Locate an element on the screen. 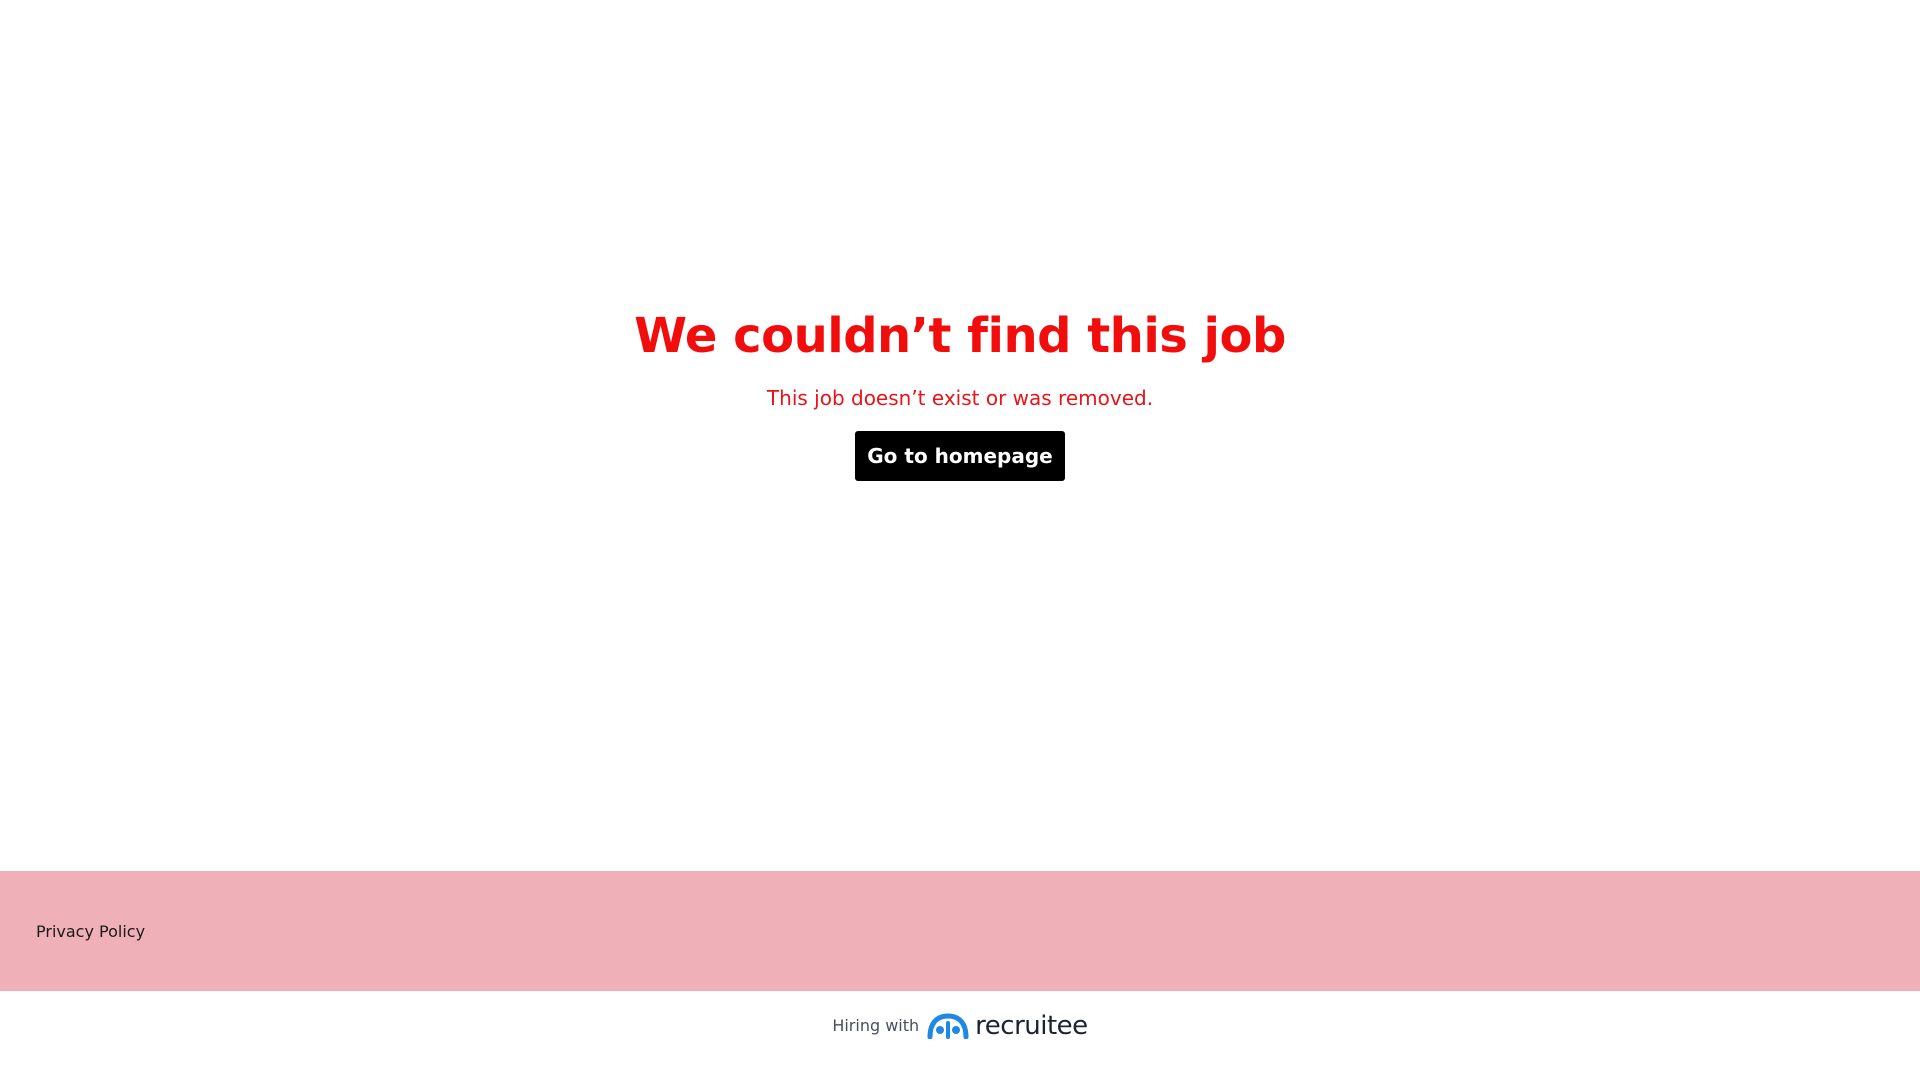 The height and width of the screenshot is (1080, 1920). powered-by: Hiring with recruitee is located at coordinates (960, 1026).